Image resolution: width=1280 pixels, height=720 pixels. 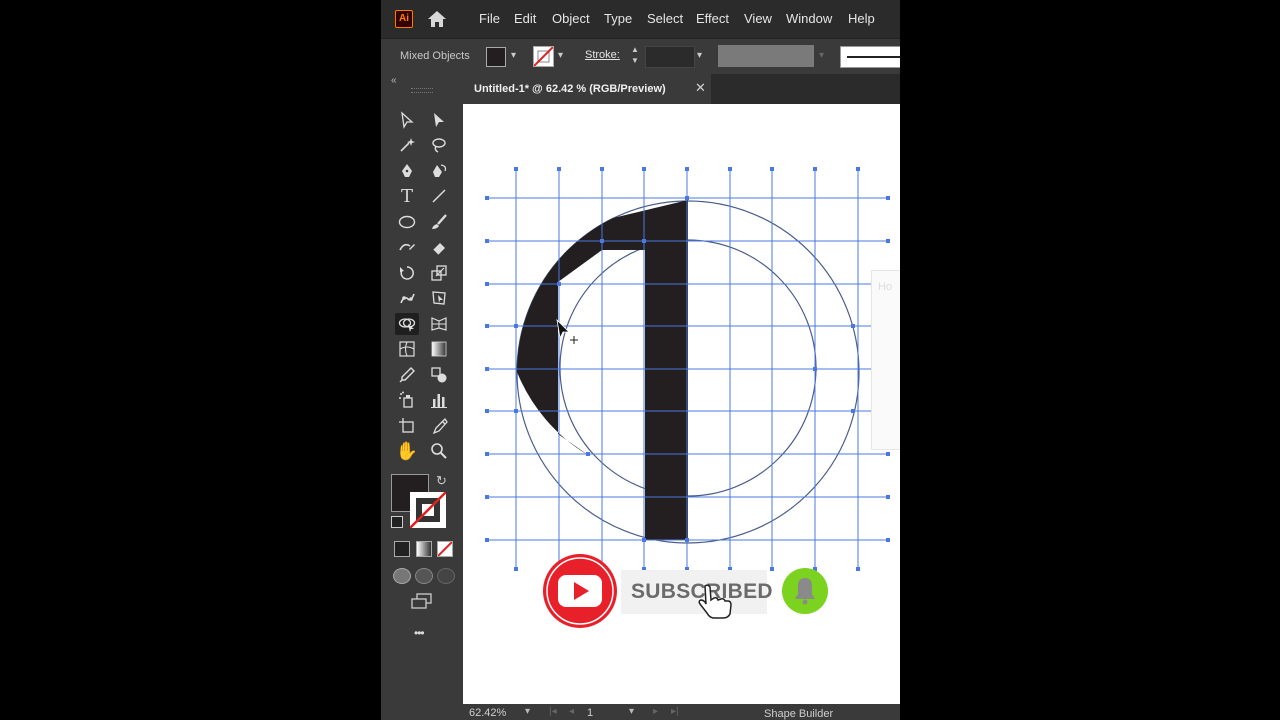 I want to click on menu-type: Type, so click(x=618, y=18).